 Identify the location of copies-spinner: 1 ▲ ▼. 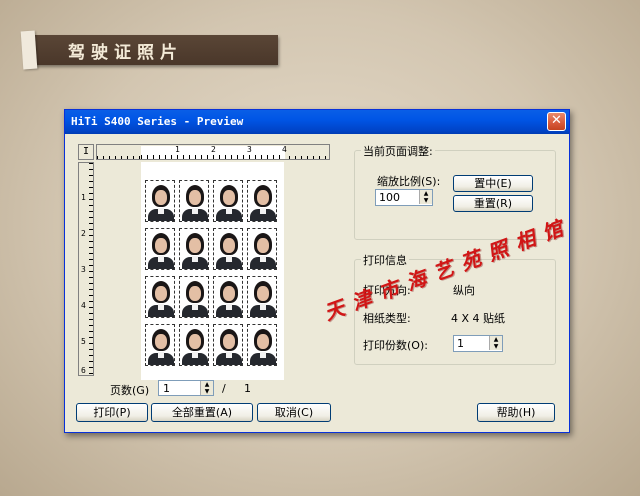
(478, 343).